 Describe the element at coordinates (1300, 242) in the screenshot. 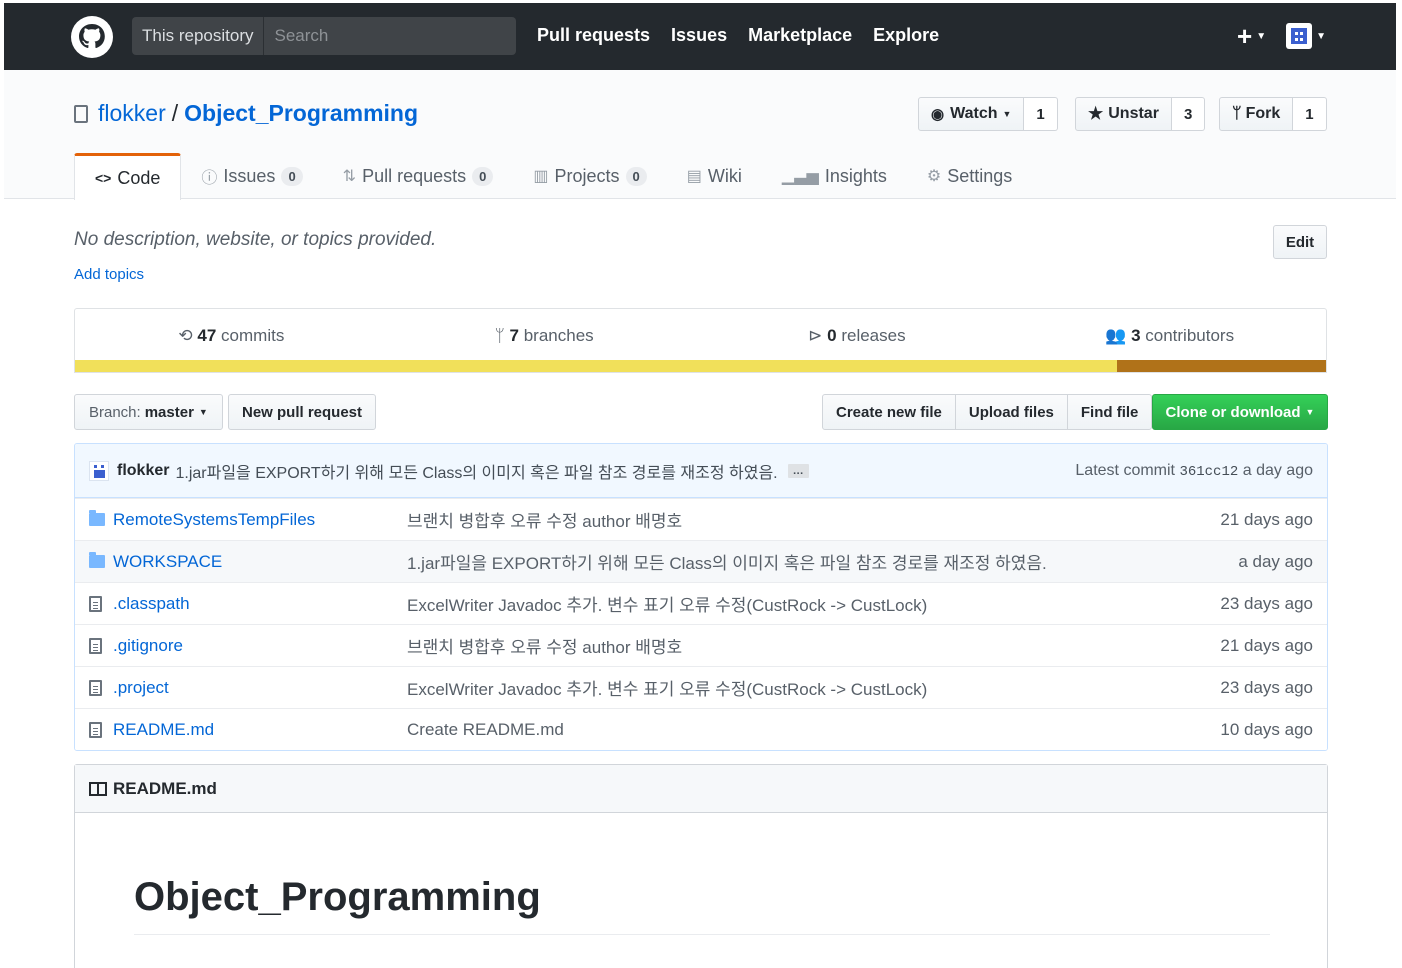

I see `edit-description-button: Edit` at that location.